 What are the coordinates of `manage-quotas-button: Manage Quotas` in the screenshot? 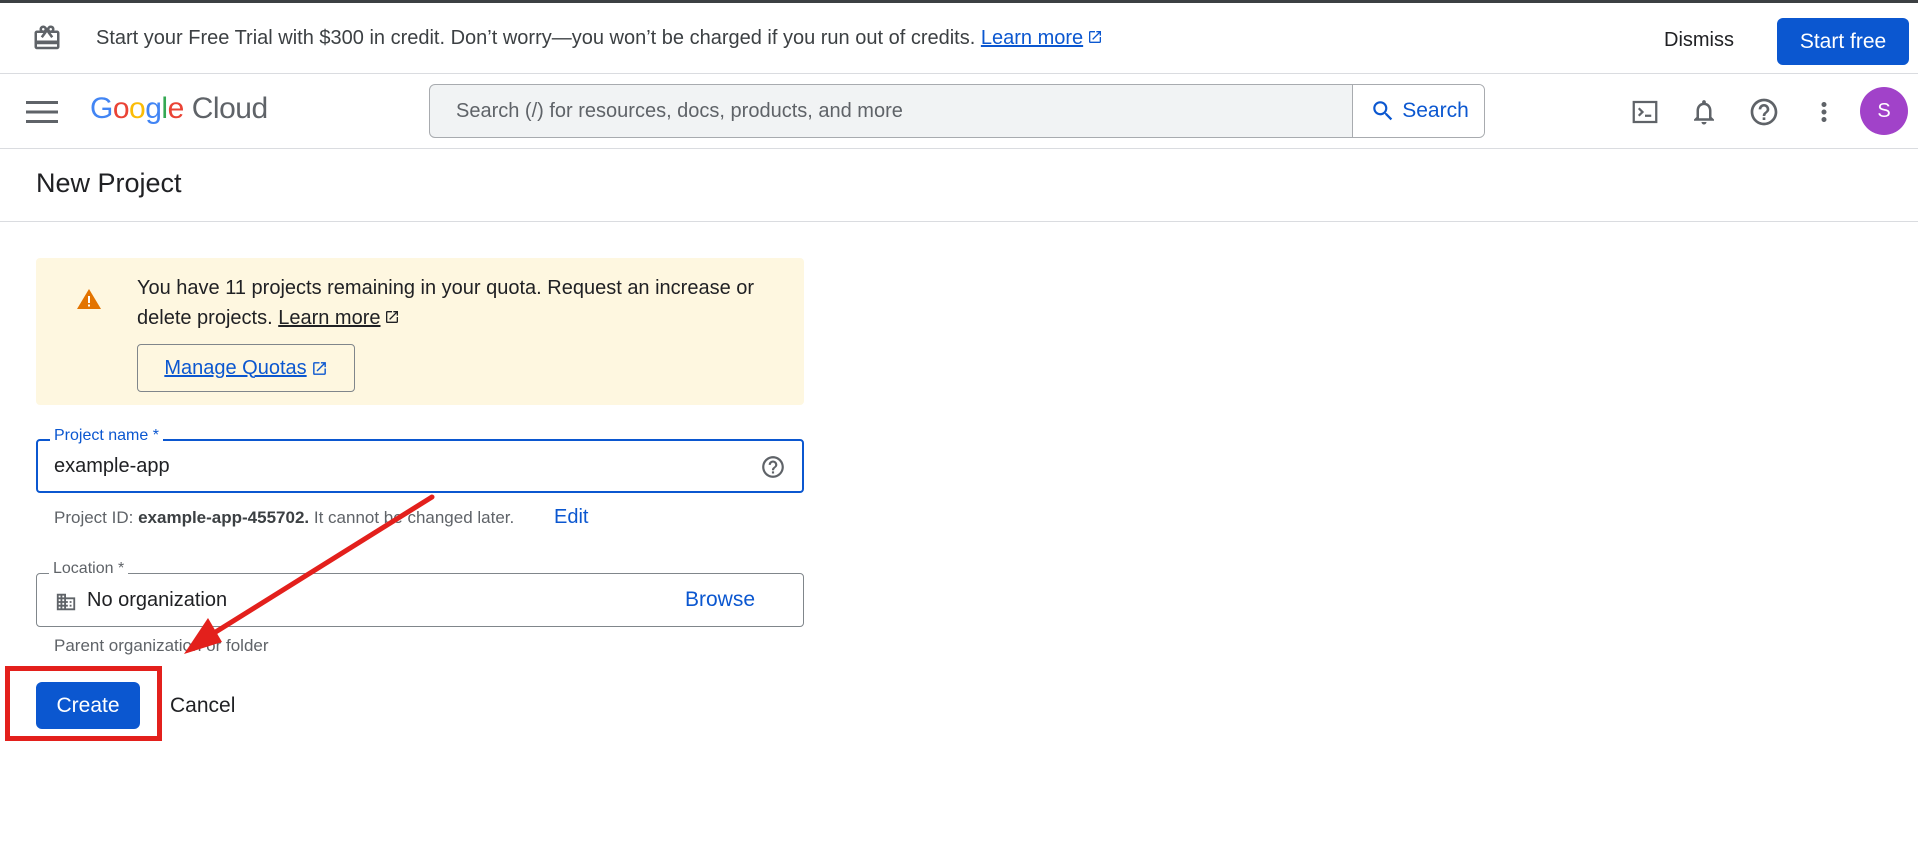 It's located at (246, 368).